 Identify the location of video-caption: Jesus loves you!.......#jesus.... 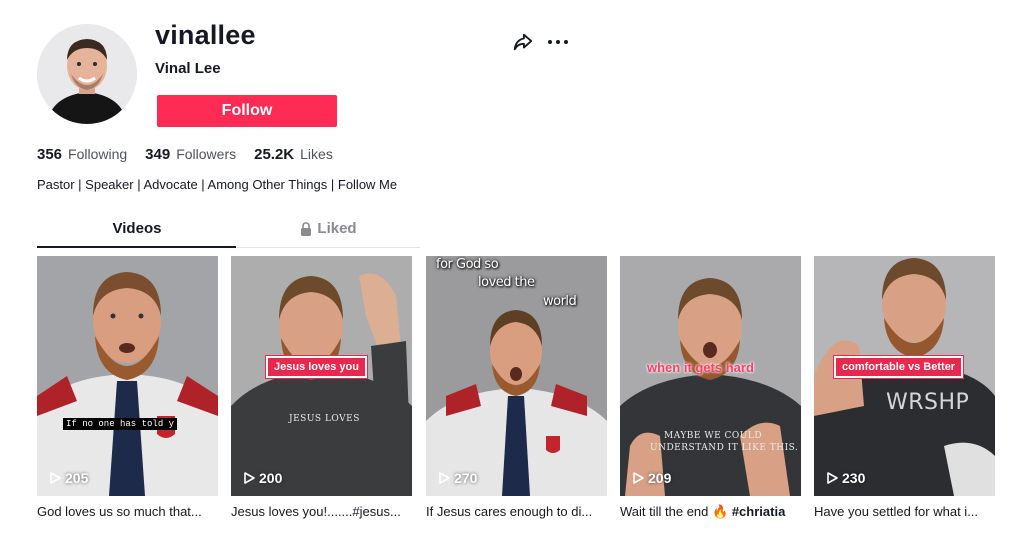
(321, 511).